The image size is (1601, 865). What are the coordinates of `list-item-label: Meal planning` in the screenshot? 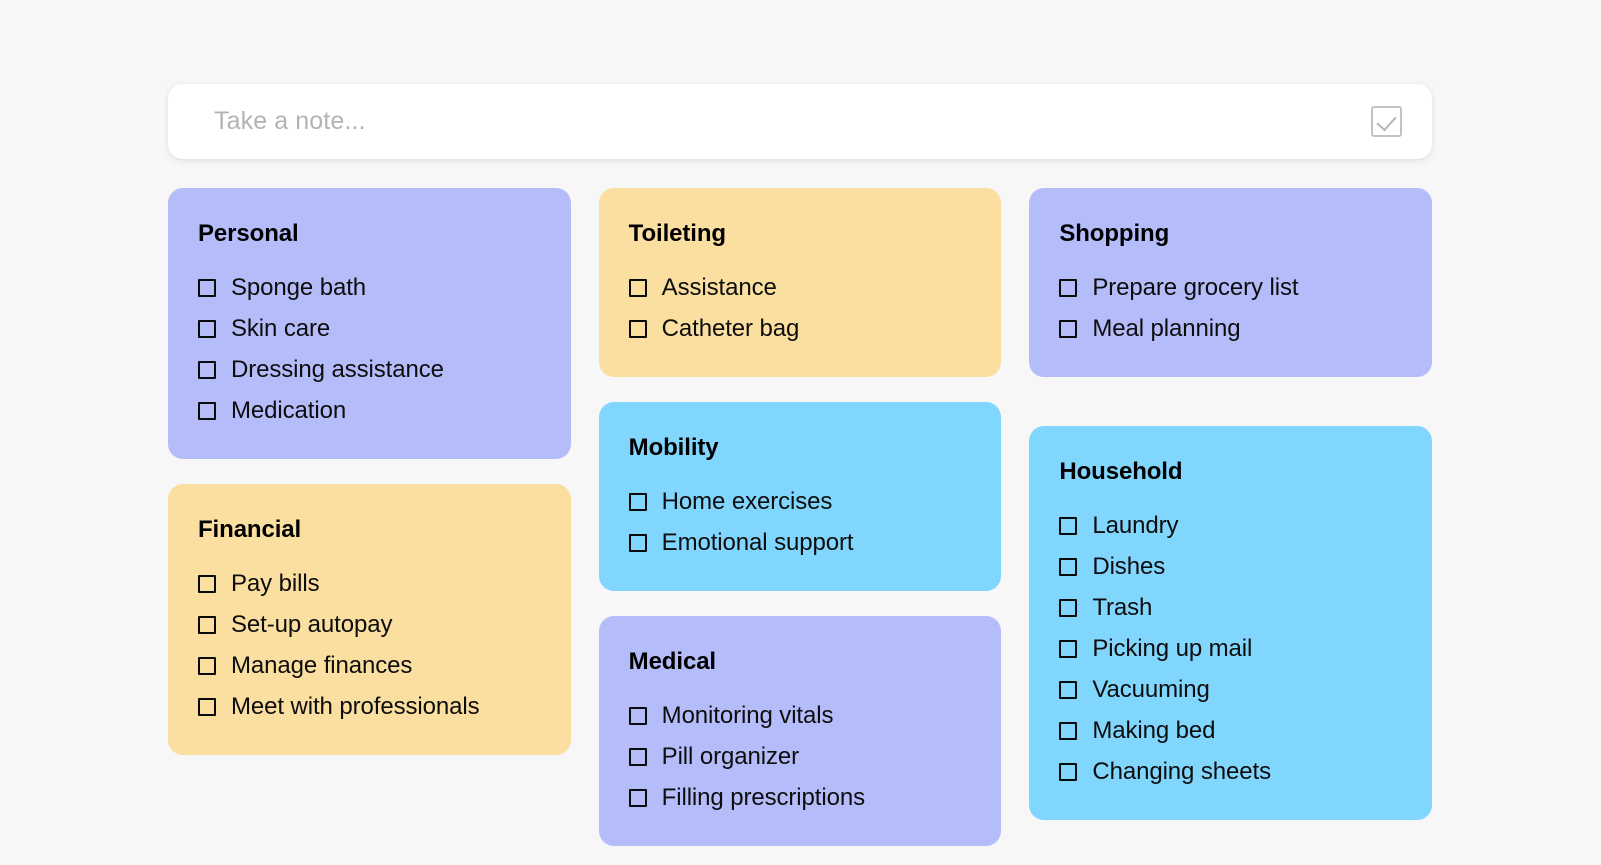 It's located at (1166, 328).